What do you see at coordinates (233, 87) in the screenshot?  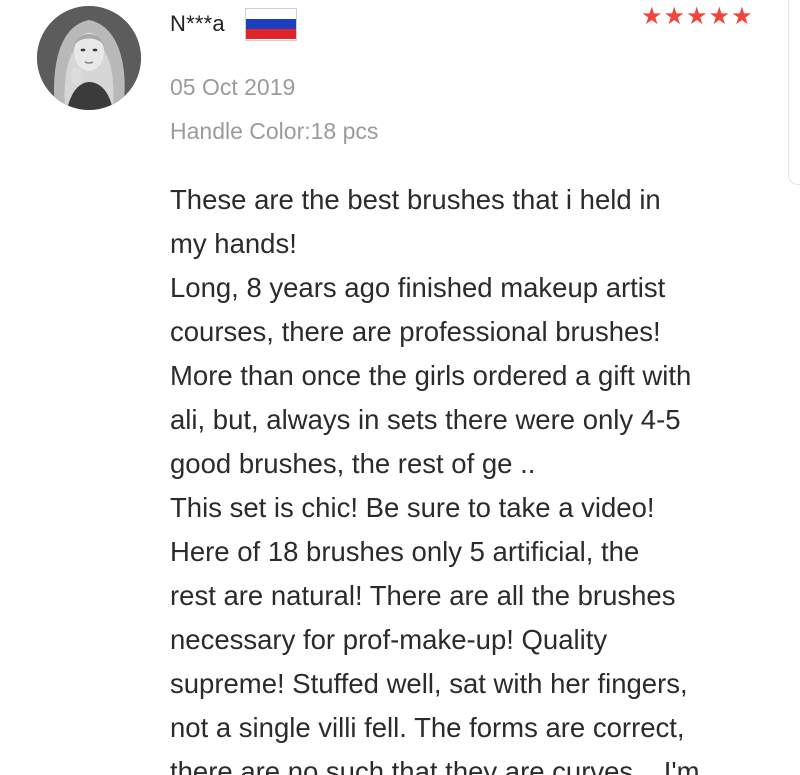 I see `review-date: 05 Oct 2019` at bounding box center [233, 87].